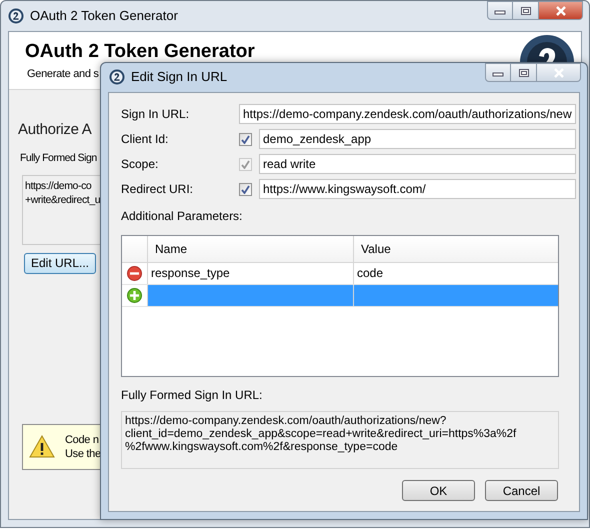 The height and width of the screenshot is (530, 590). What do you see at coordinates (340, 296) in the screenshot?
I see `table-row` at bounding box center [340, 296].